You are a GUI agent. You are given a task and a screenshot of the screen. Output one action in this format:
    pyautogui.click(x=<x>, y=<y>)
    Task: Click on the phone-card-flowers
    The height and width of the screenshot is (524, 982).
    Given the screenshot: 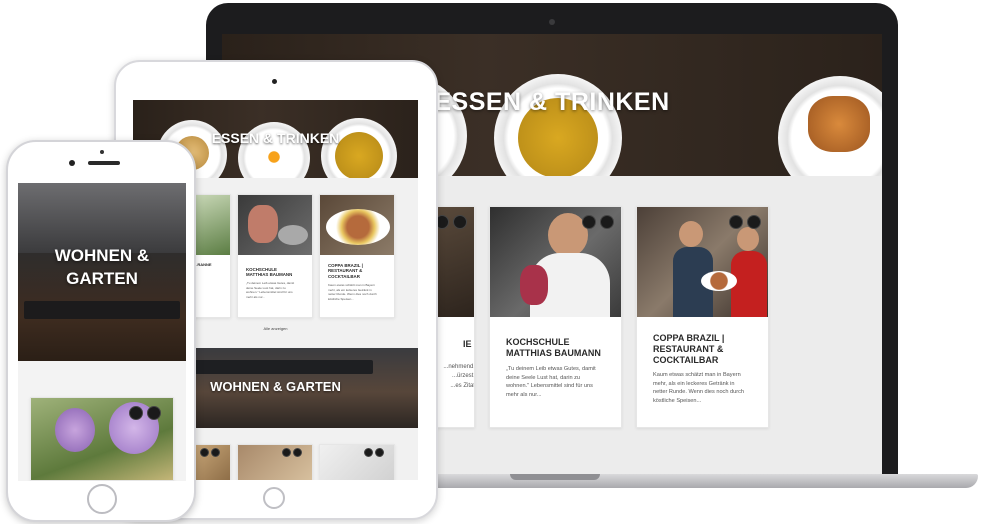 What is the action you would take?
    pyautogui.click(x=102, y=439)
    